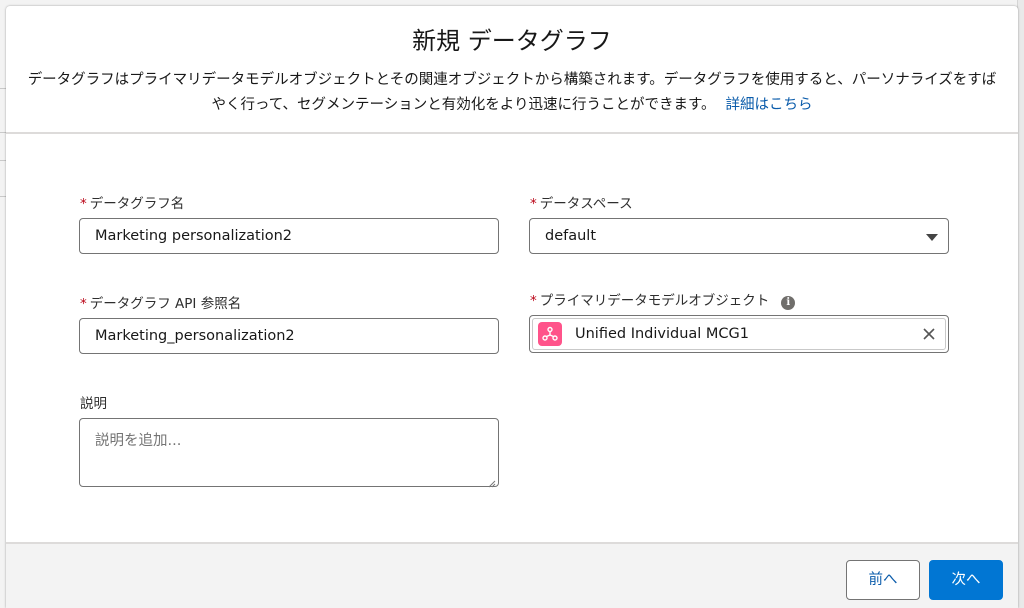 This screenshot has height=608, width=1024. Describe the element at coordinates (654, 301) in the screenshot. I see `primary-object-label-text: プライマリデータモデルオブジェクト` at that location.